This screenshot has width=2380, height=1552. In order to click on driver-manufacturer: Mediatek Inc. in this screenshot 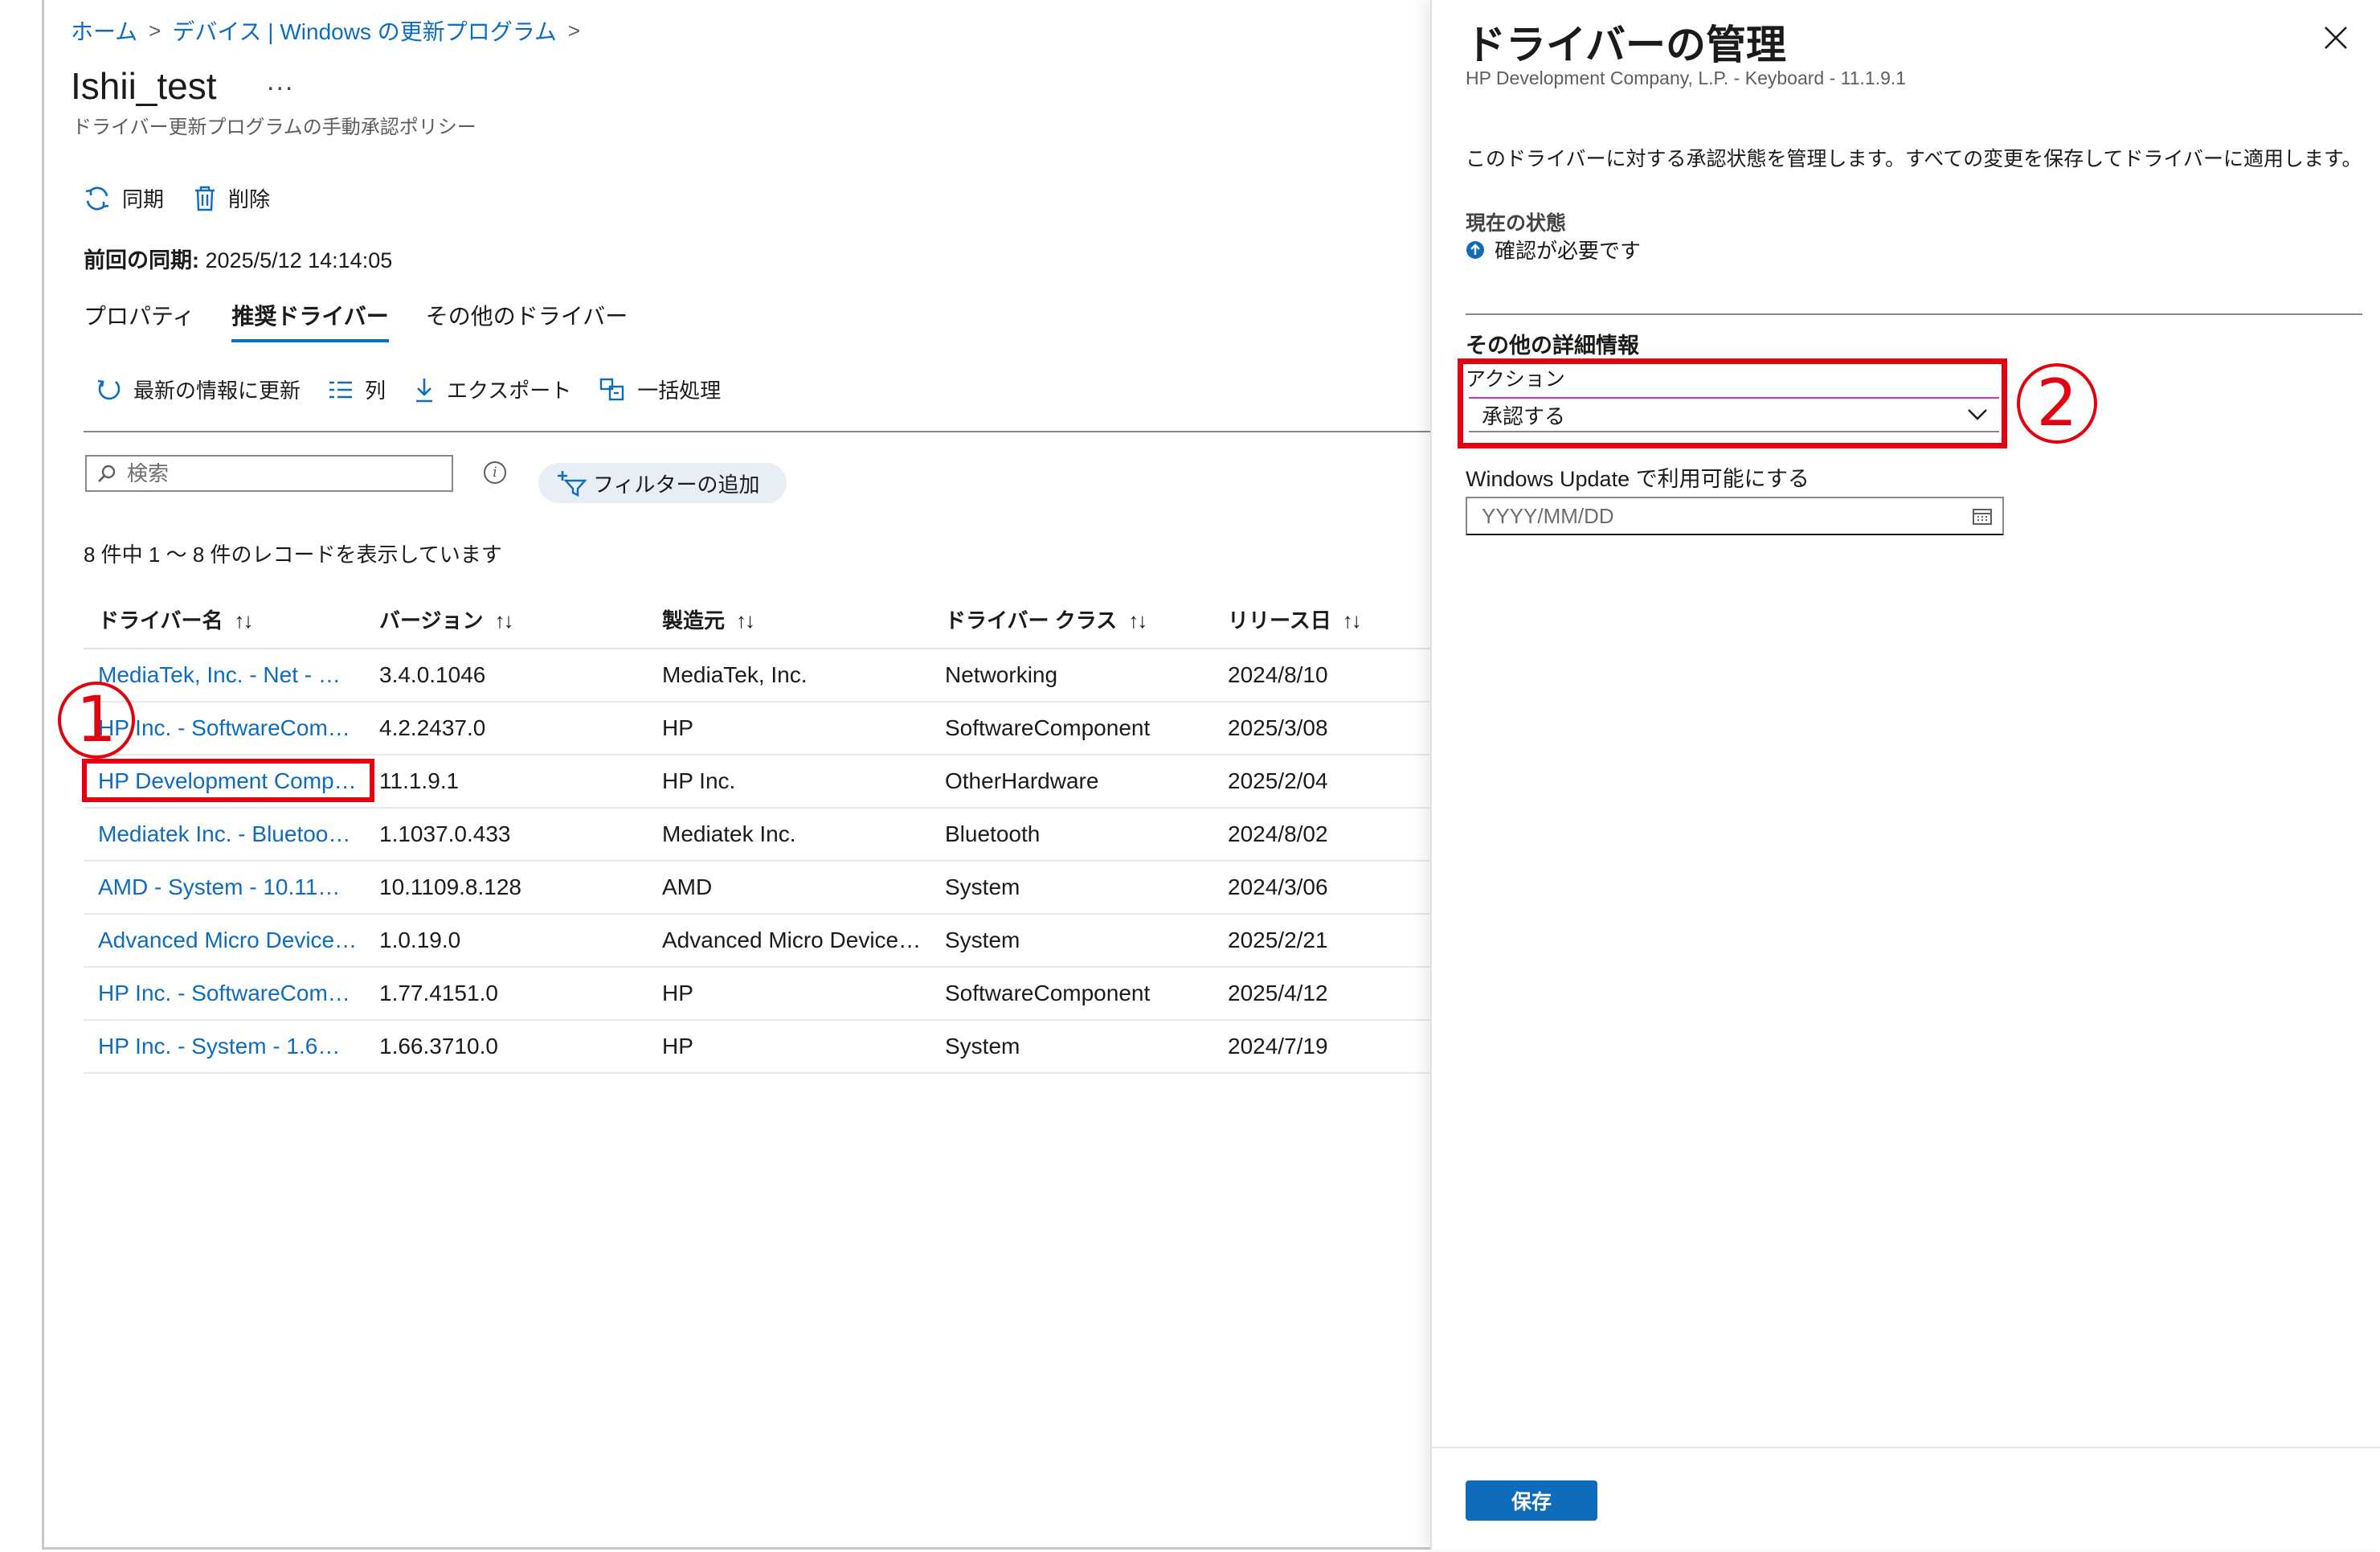, I will do `click(729, 834)`.